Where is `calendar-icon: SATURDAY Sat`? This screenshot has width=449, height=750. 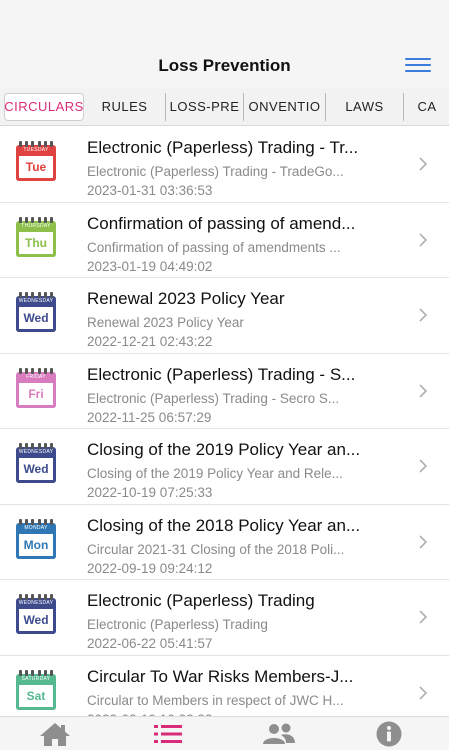
calendar-icon: SATURDAY Sat is located at coordinates (36, 689).